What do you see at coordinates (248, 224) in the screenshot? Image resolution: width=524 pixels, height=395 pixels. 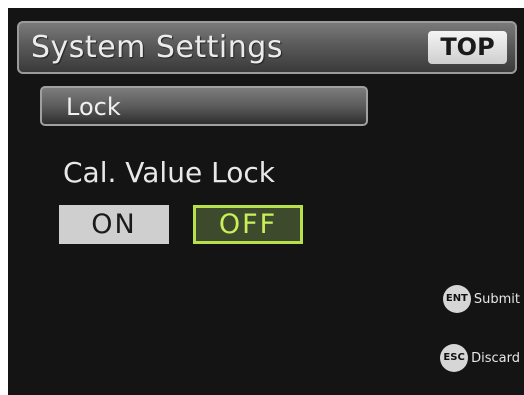 I see `option-off-button: OFF` at bounding box center [248, 224].